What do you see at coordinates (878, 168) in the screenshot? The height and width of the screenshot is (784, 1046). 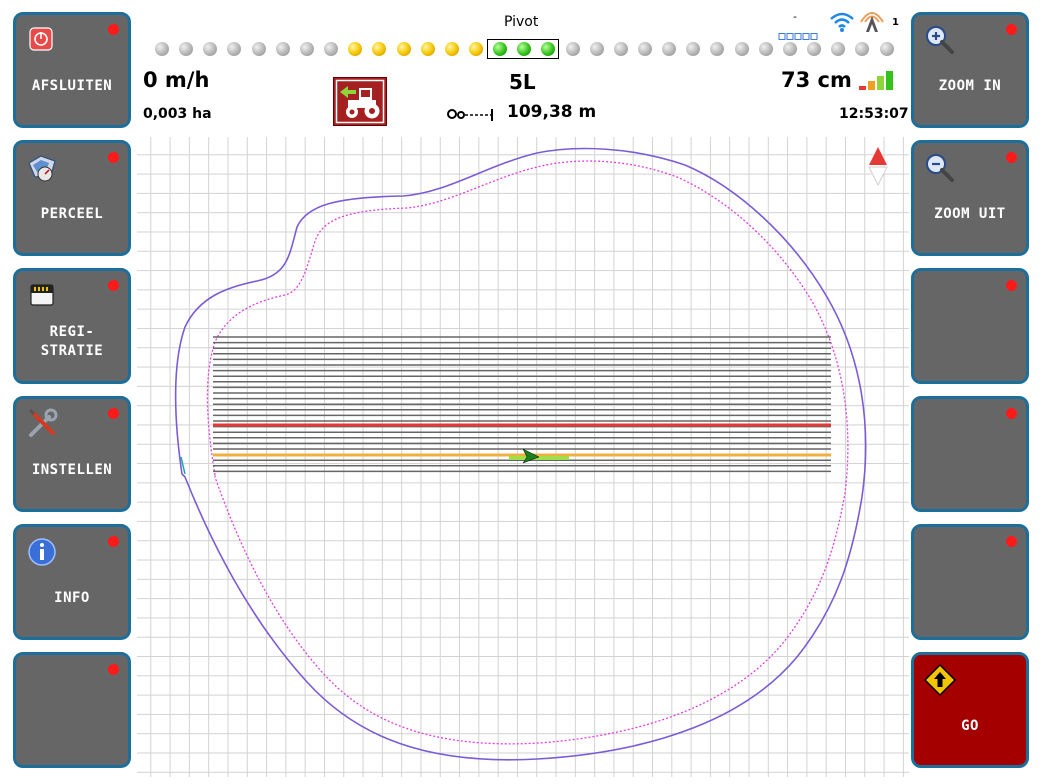 I see `north-arrow-icon` at bounding box center [878, 168].